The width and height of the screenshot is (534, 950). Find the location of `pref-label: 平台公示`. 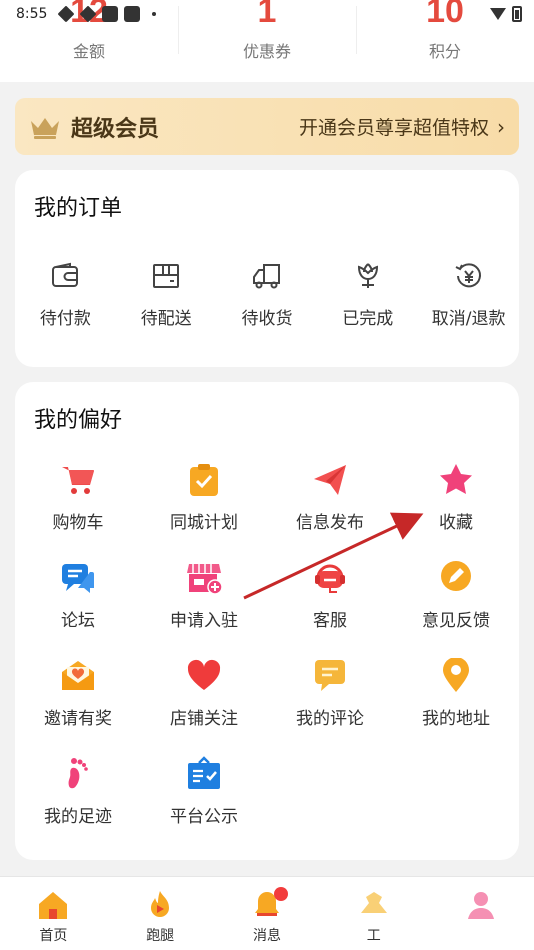

pref-label: 平台公示 is located at coordinates (204, 817).